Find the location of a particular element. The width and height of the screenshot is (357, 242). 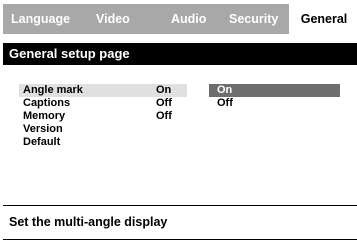

setting-label: Version is located at coordinates (43, 129).